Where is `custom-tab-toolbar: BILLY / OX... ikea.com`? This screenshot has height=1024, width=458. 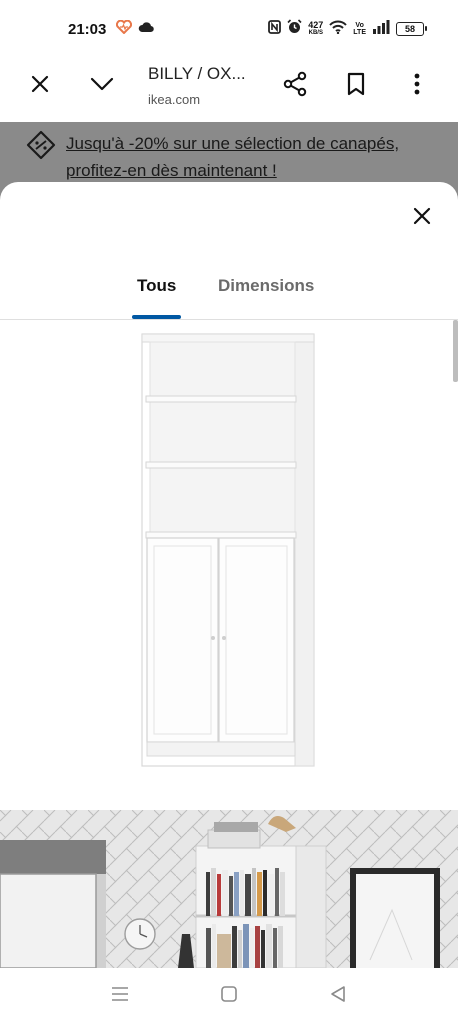 custom-tab-toolbar: BILLY / OX... ikea.com is located at coordinates (229, 90).